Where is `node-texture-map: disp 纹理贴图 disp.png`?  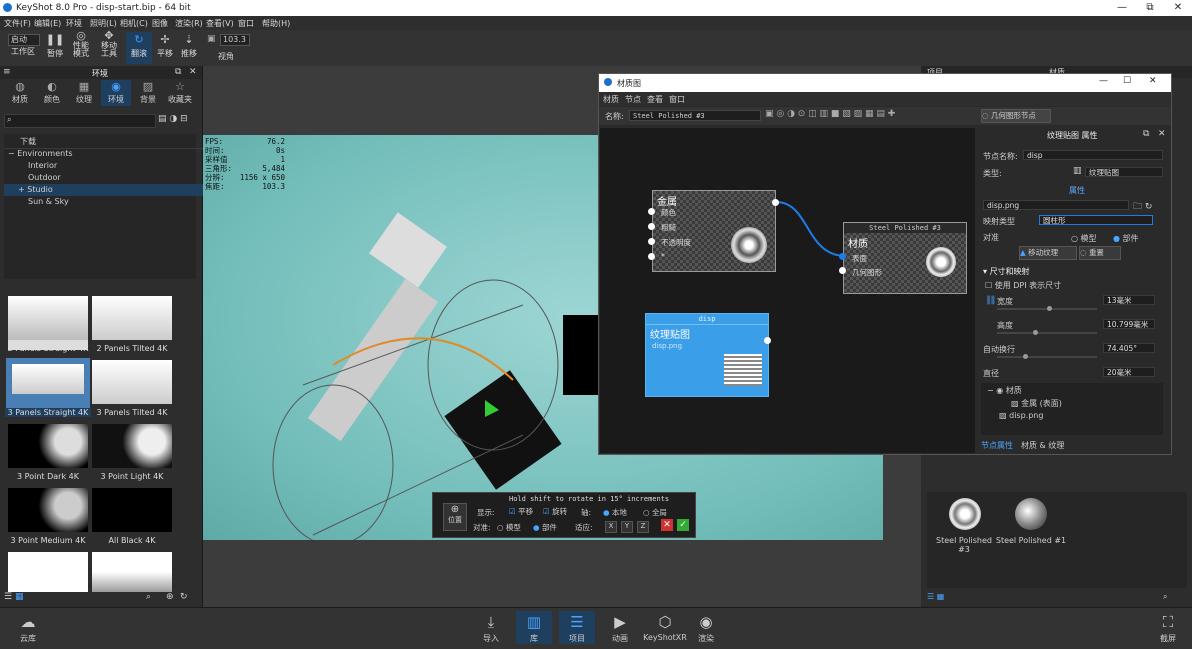 node-texture-map: disp 纹理贴图 disp.png is located at coordinates (707, 355).